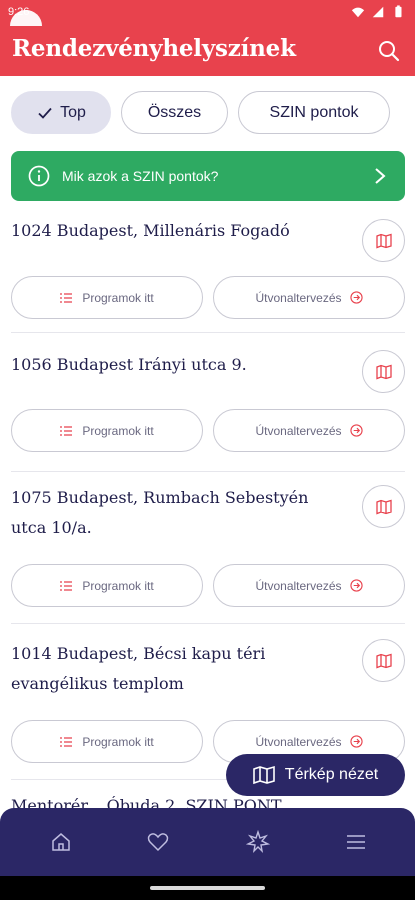 The width and height of the screenshot is (415, 900). I want to click on system-navigation-bar, so click(207, 888).